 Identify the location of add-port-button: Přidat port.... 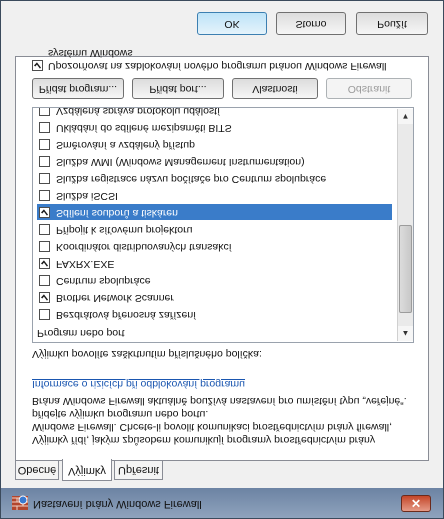
(178, 88).